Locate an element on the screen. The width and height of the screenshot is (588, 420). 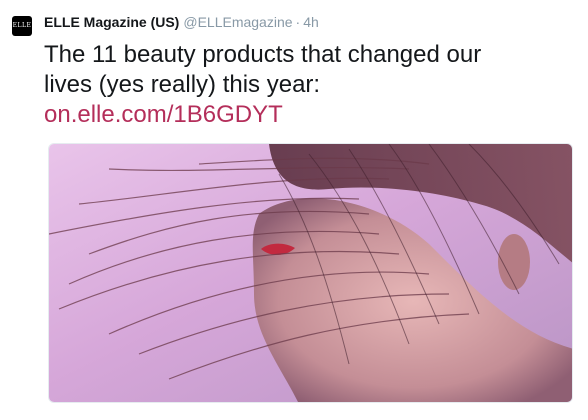
tweet-text-line: The 11 beauty products that changed our is located at coordinates (263, 54).